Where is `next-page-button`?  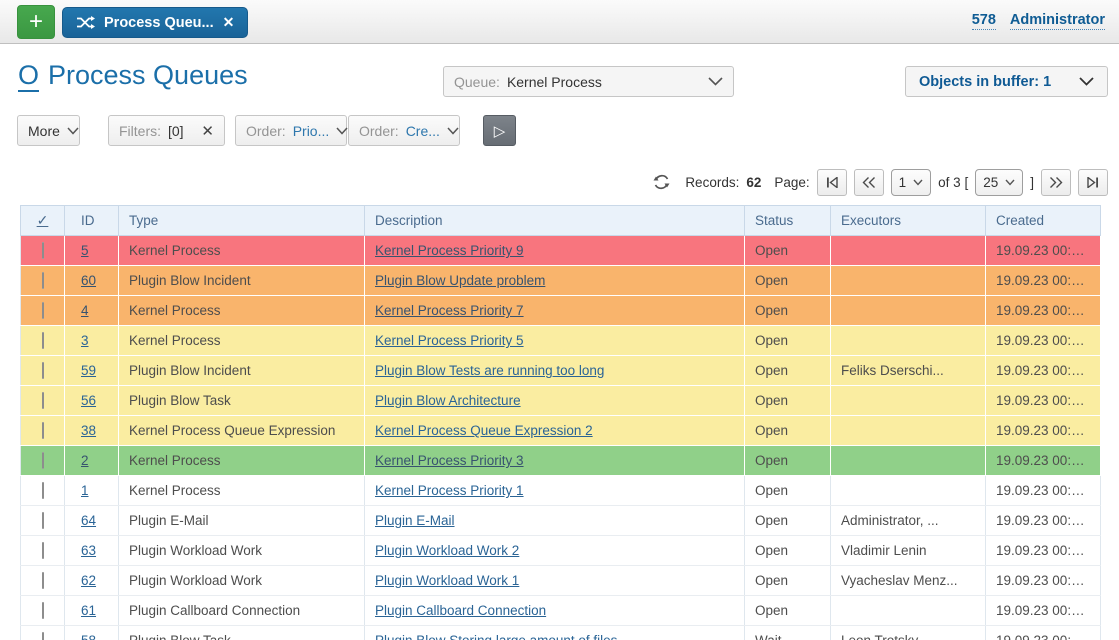
next-page-button is located at coordinates (1056, 182).